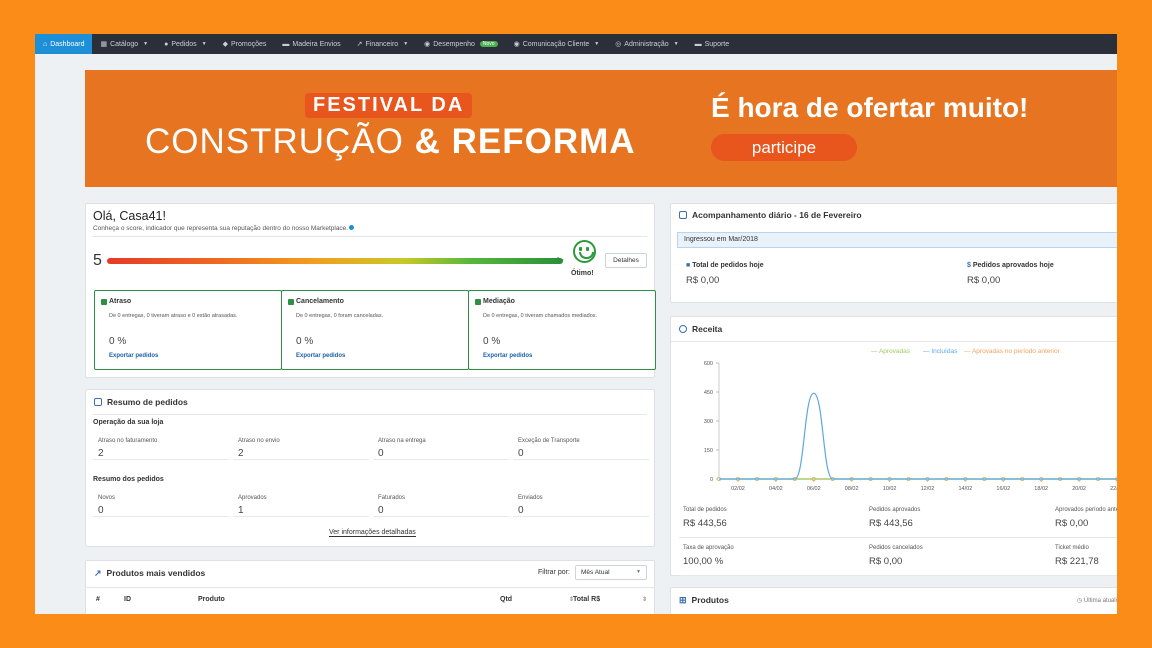  I want to click on performance-icon: ◉, so click(427, 44).